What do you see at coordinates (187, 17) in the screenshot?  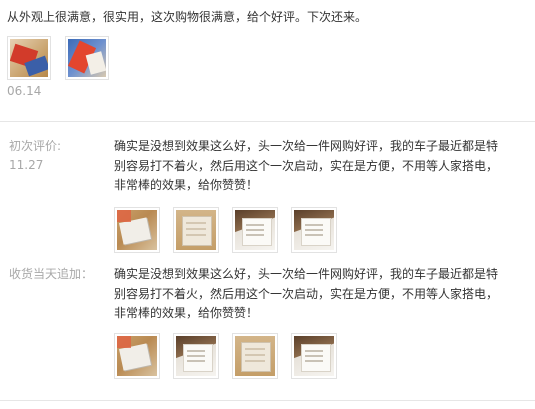 I see `review-text: 从外观上很满意，很实用，这次购物很满意，给个好评。下次还来。` at bounding box center [187, 17].